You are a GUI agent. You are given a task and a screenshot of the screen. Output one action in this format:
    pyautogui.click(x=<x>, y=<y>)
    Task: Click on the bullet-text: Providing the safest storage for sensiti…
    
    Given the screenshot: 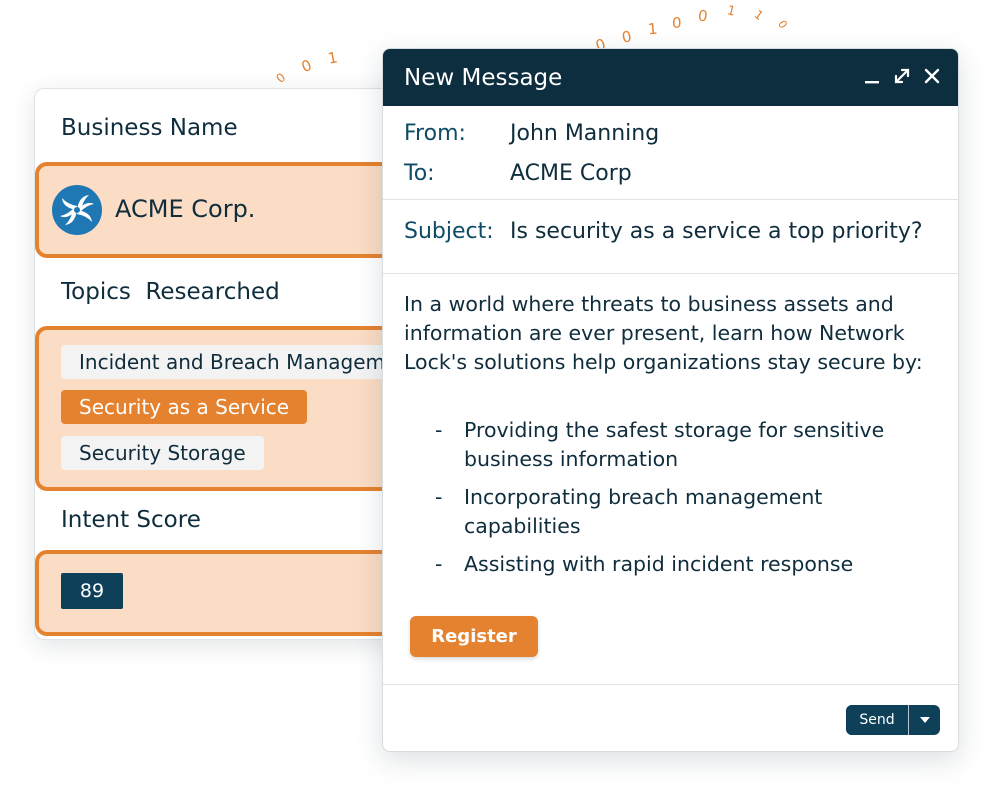 What is the action you would take?
    pyautogui.click(x=674, y=444)
    